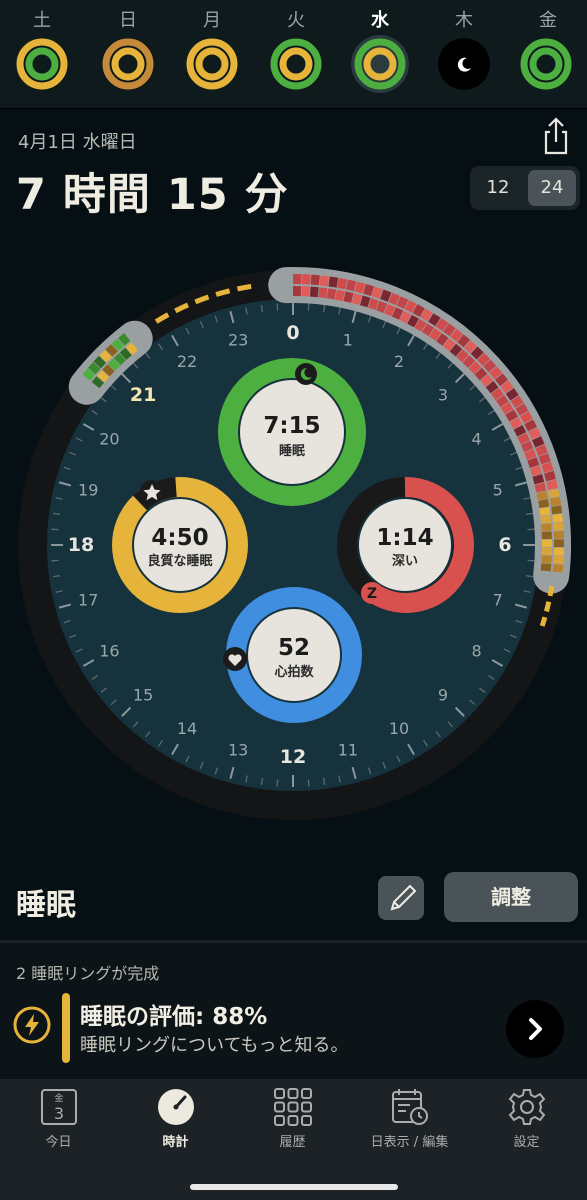 This screenshot has width=587, height=1200. What do you see at coordinates (128, 54) in the screenshot?
I see `day-sunday: 日` at bounding box center [128, 54].